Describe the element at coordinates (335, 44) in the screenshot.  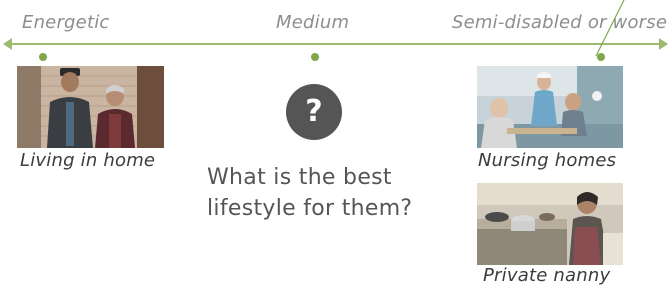
I see `scale-axis-line` at that location.